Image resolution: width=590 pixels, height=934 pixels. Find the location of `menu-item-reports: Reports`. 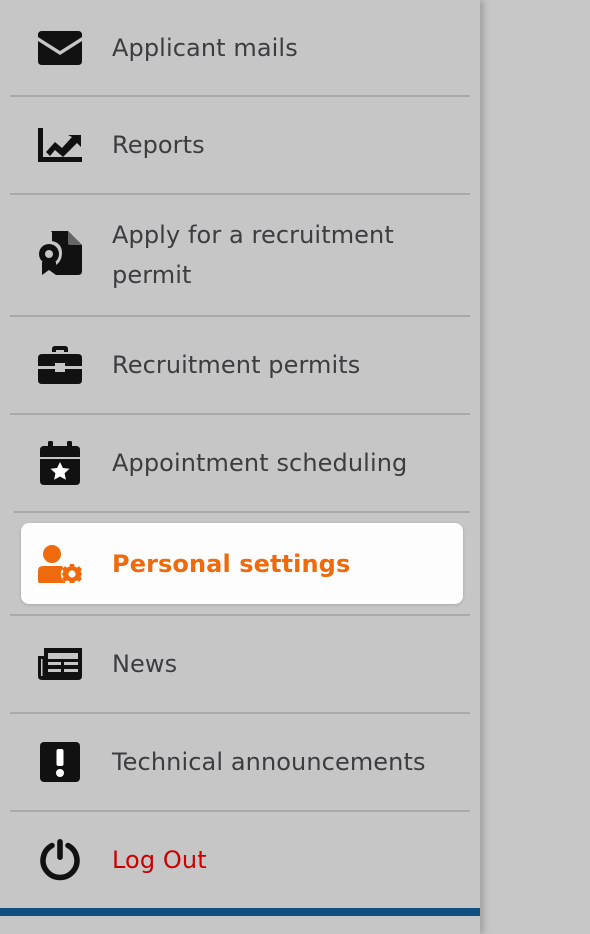

menu-item-reports: Reports is located at coordinates (240, 145).